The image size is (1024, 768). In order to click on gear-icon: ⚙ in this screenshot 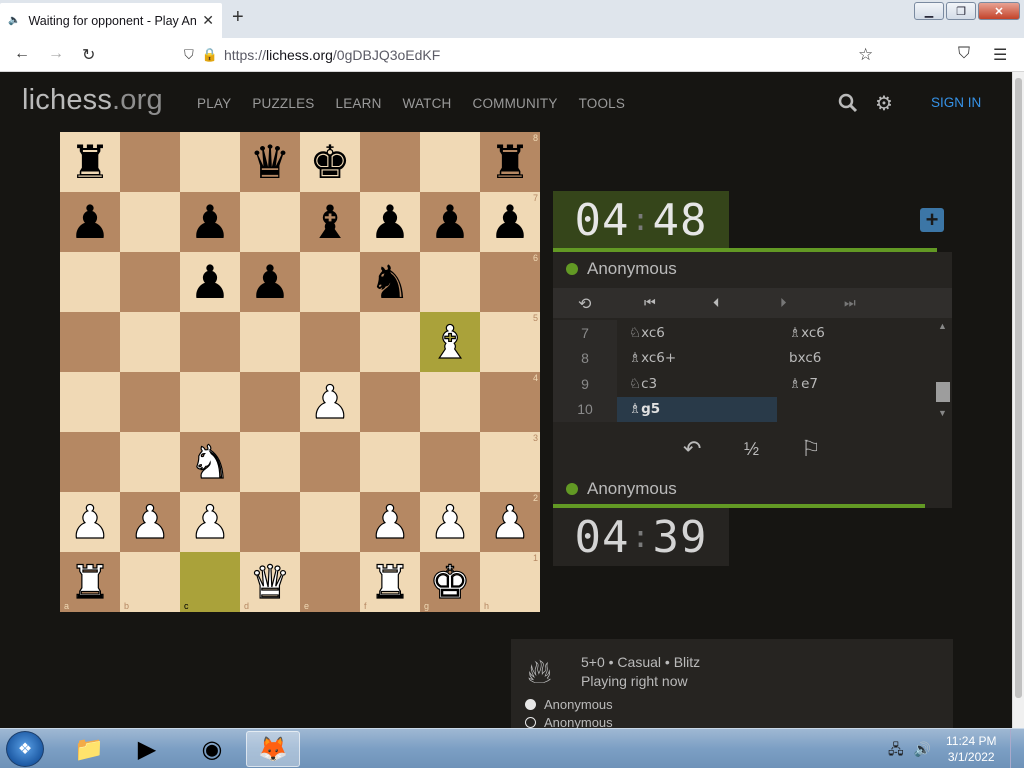, I will do `click(884, 103)`.